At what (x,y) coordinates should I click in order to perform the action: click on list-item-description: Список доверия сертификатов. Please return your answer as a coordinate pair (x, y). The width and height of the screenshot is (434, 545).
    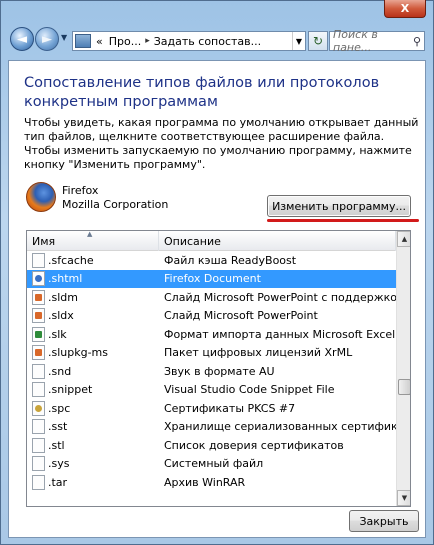
    Looking at the image, I should click on (254, 445).